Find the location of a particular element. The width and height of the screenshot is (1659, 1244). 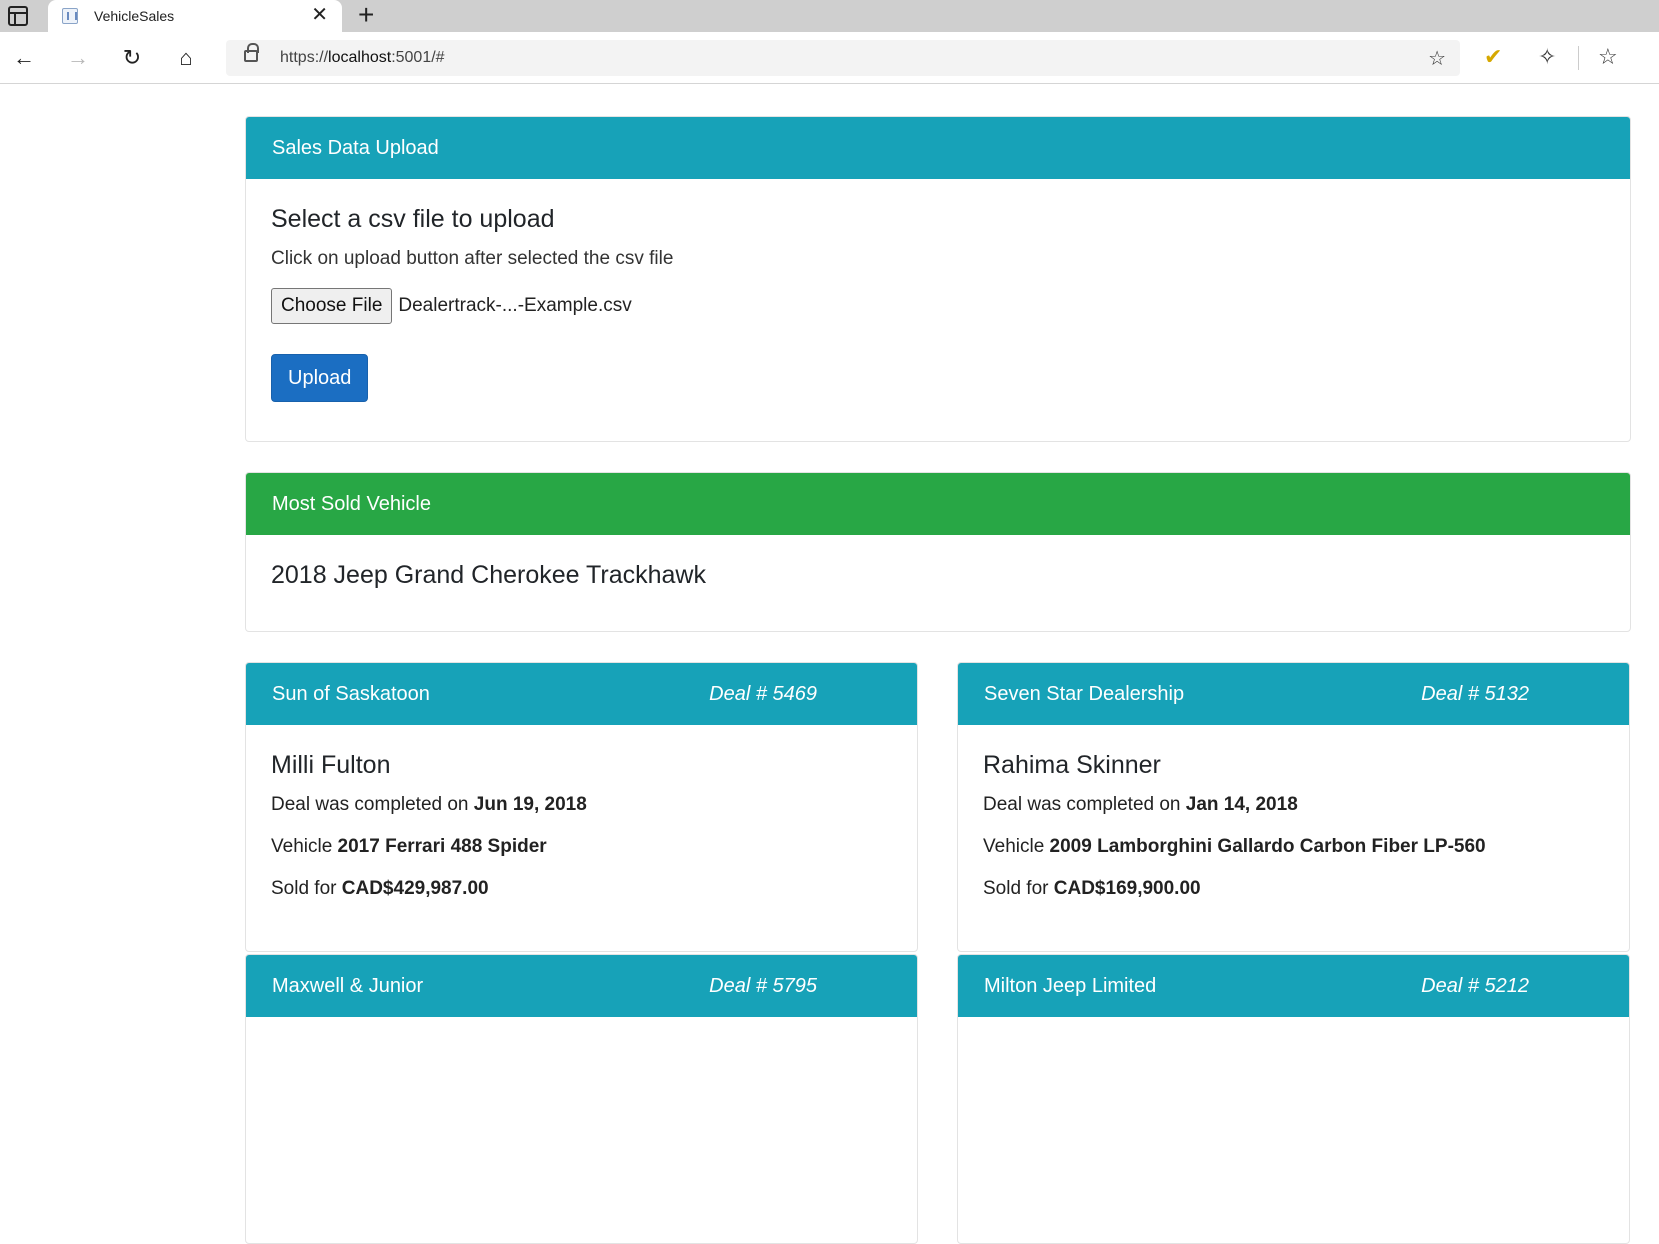

choose-file-button: Choose File is located at coordinates (332, 306).